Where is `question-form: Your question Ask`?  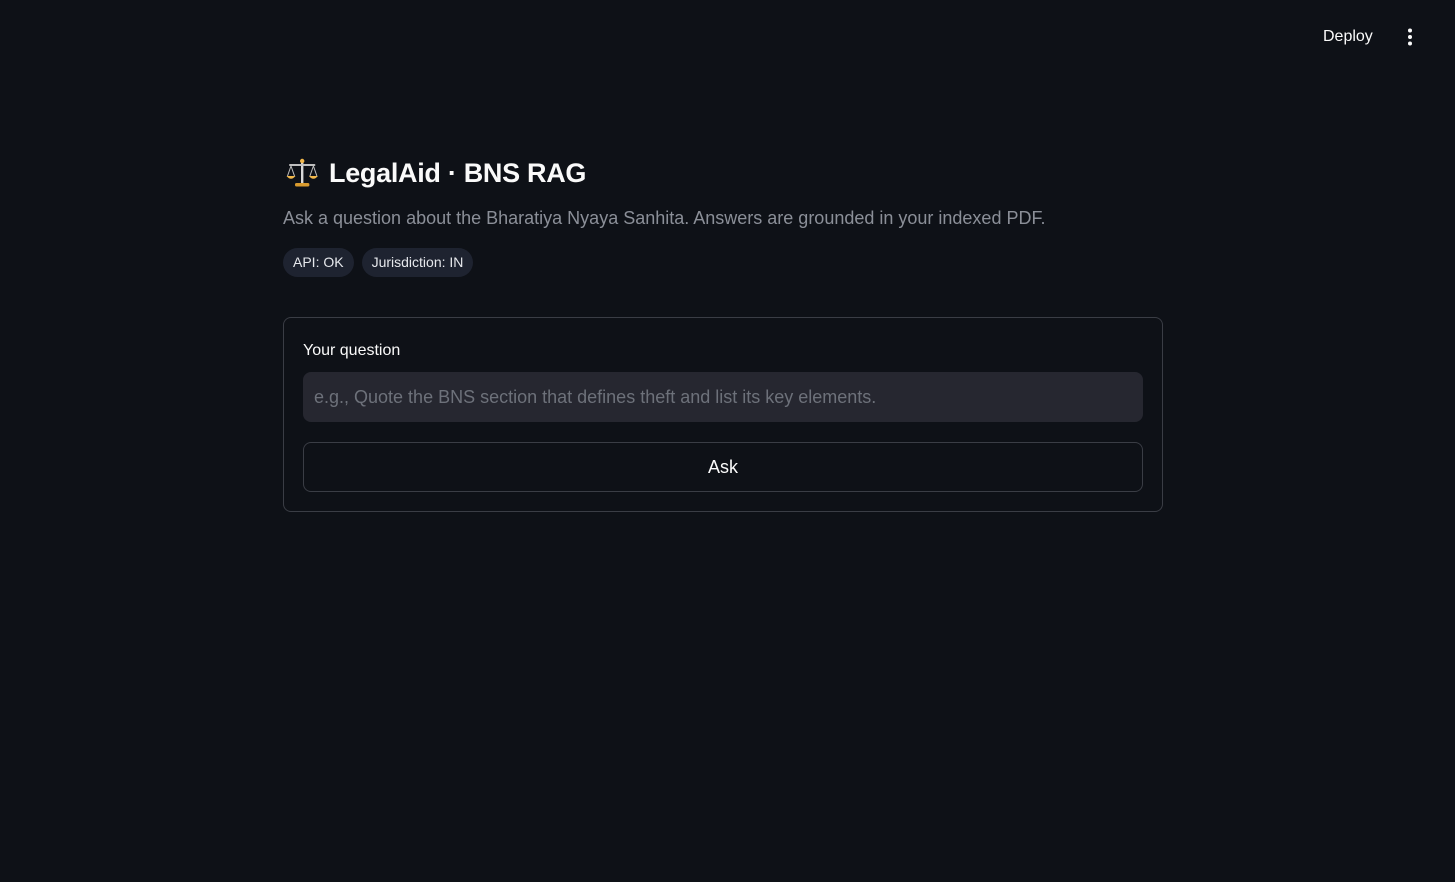 question-form: Your question Ask is located at coordinates (723, 414).